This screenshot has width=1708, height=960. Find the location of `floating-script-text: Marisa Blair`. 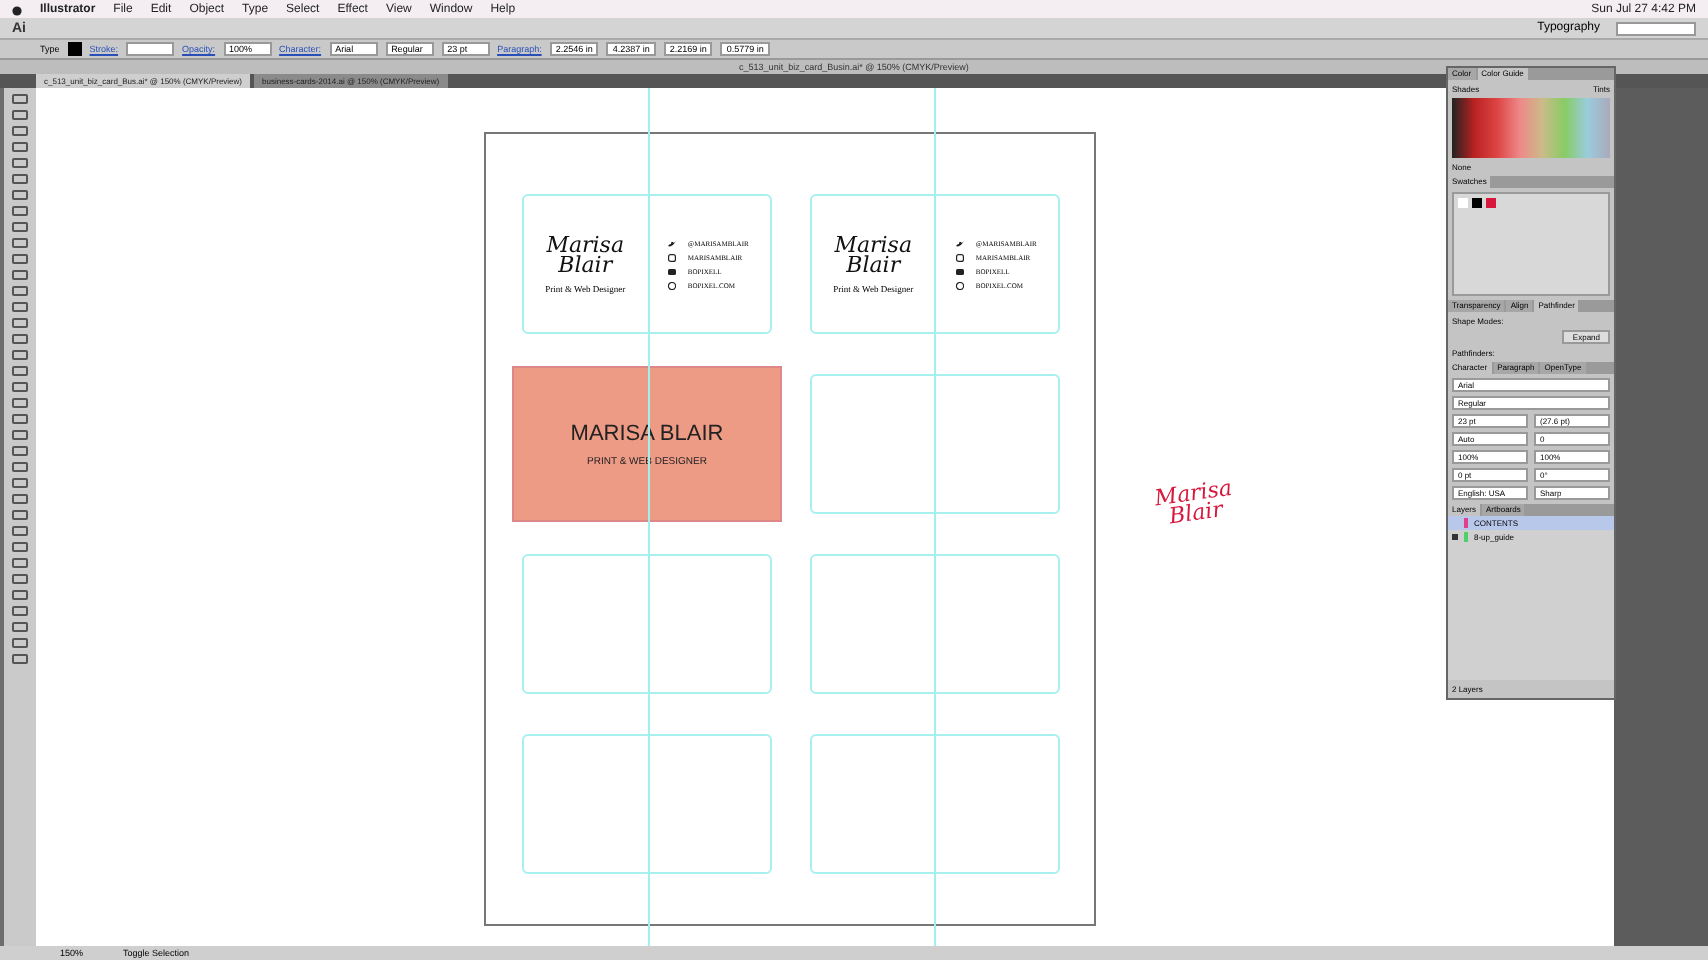

floating-script-text: Marisa Blair is located at coordinates (1194, 504).